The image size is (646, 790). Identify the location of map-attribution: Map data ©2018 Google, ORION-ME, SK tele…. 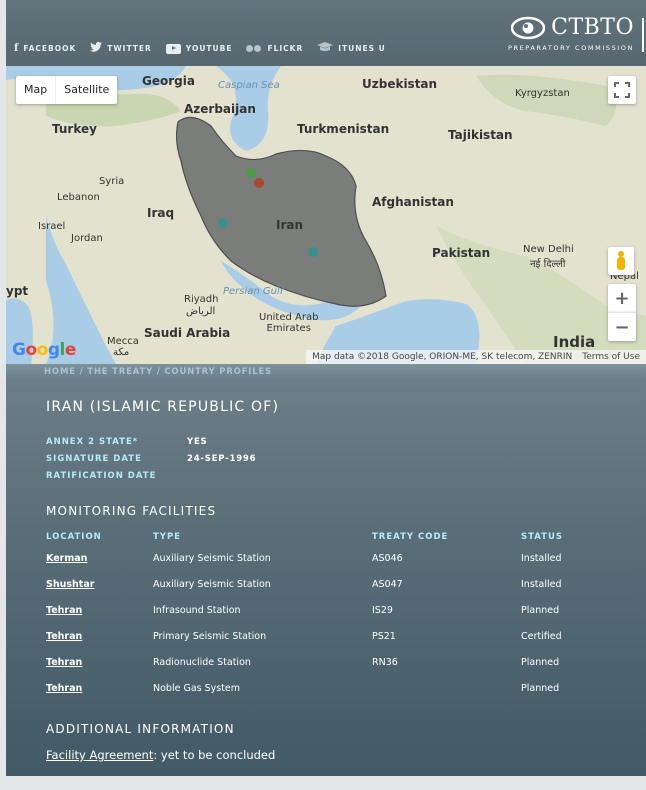
(476, 357).